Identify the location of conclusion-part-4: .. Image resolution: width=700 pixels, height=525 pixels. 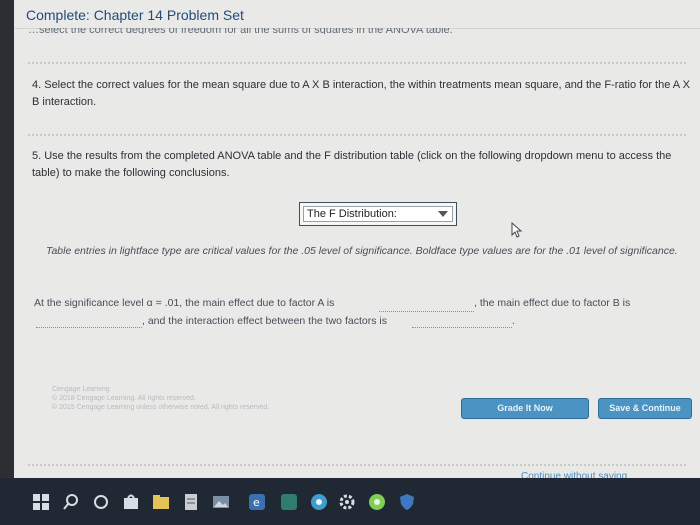
(513, 321).